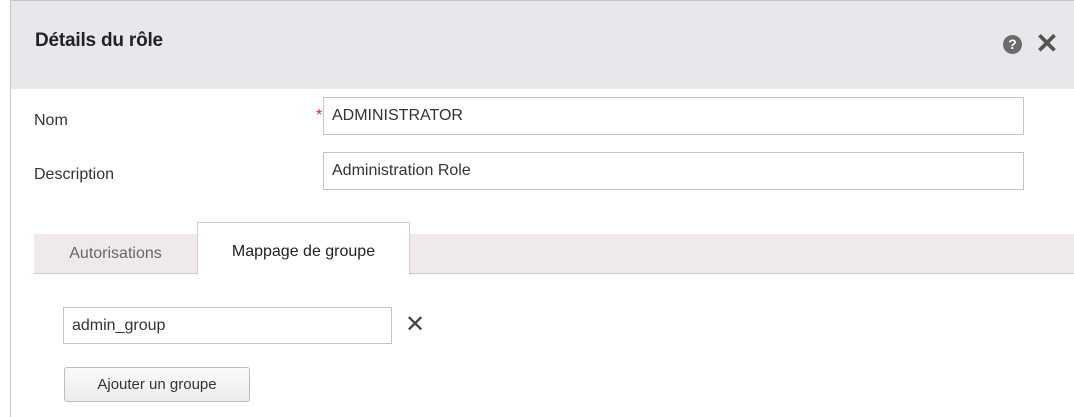 The width and height of the screenshot is (1074, 417). Describe the element at coordinates (673, 116) in the screenshot. I see `name-input` at that location.